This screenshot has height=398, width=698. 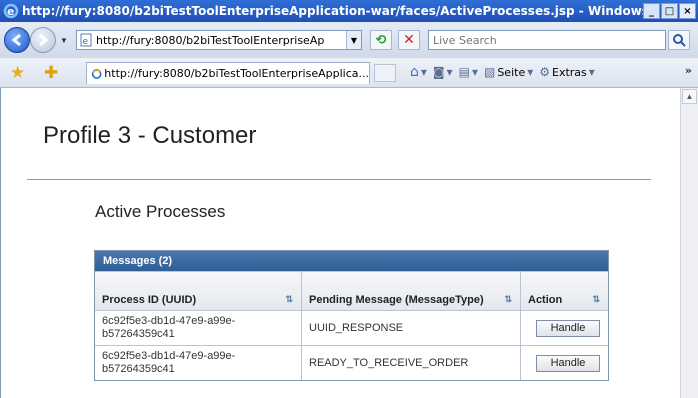 I want to click on pending-message-value: READY_TO_RECEIVE_ORDER, so click(x=389, y=363).